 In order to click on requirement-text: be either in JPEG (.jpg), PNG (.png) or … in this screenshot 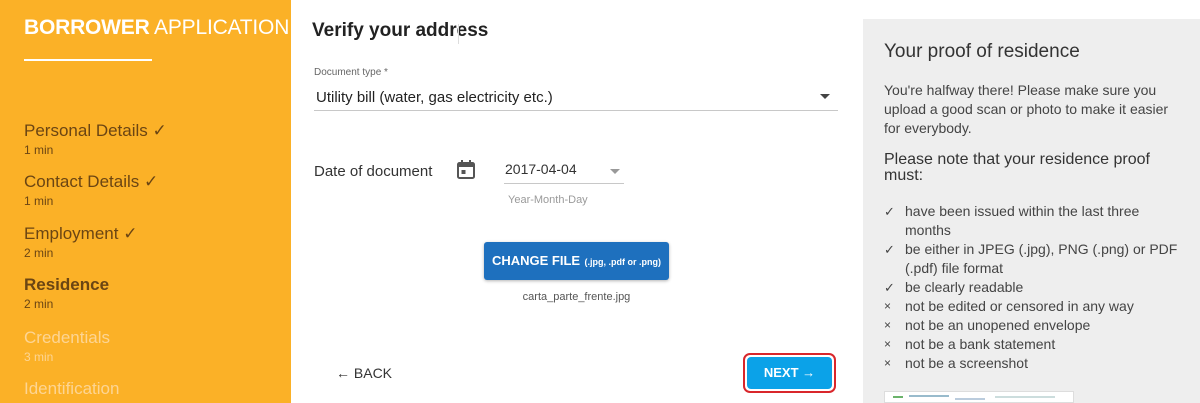, I will do `click(1041, 258)`.